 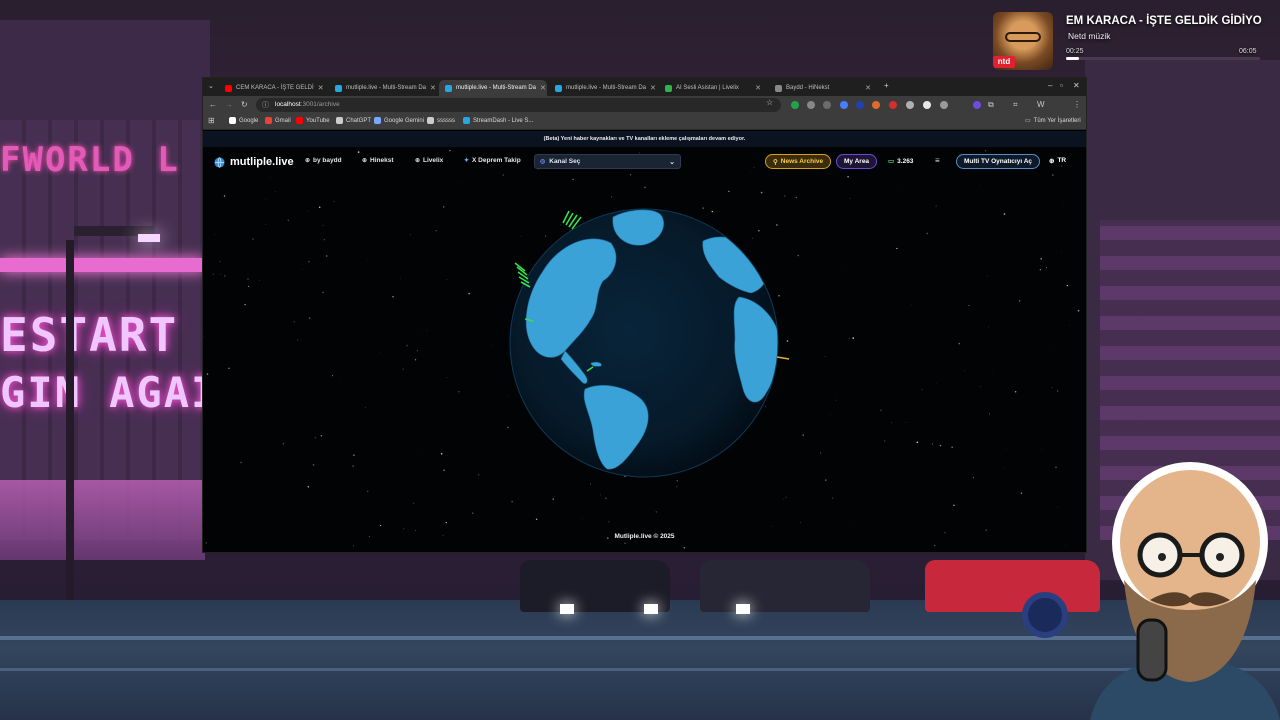 I want to click on reload-icon: ↻, so click(x=244, y=105).